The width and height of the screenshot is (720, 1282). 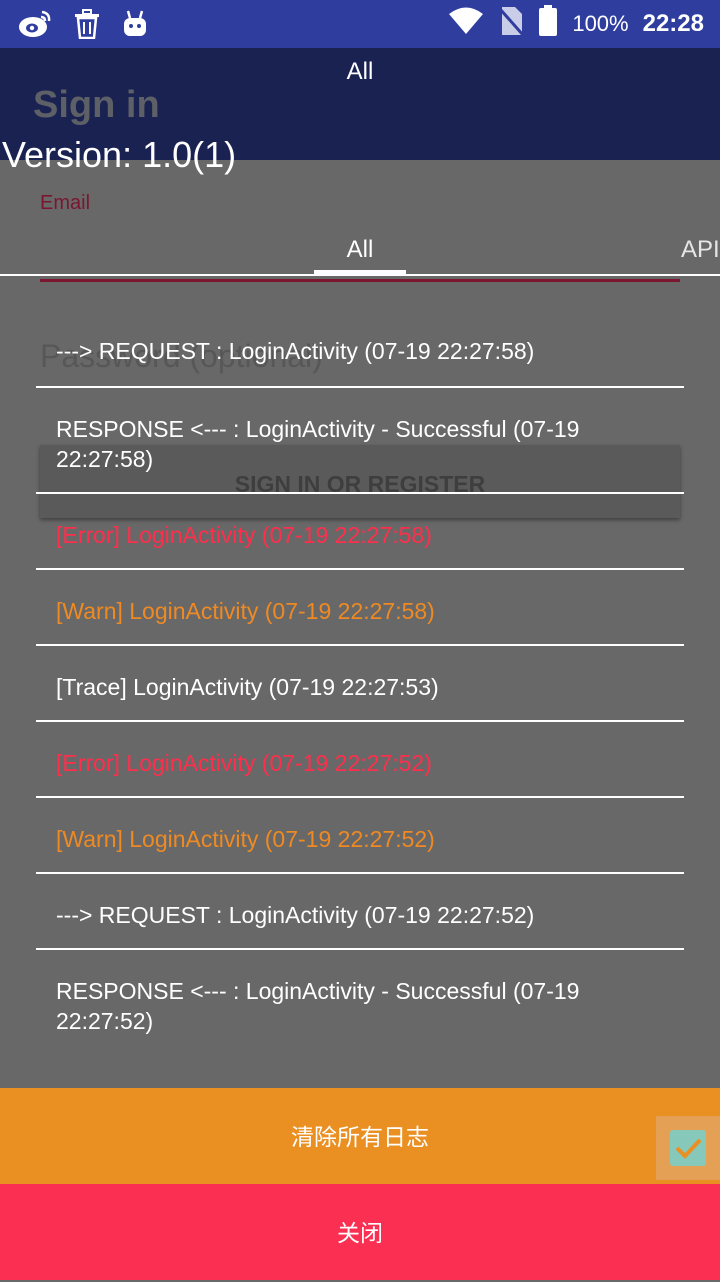 I want to click on log-text: [Warn] LoginActivity (07-19 22:27:52), so click(x=245, y=839).